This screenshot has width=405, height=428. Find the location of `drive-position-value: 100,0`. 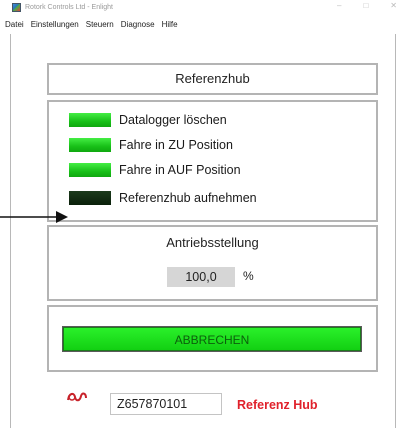

drive-position-value: 100,0 is located at coordinates (201, 277).